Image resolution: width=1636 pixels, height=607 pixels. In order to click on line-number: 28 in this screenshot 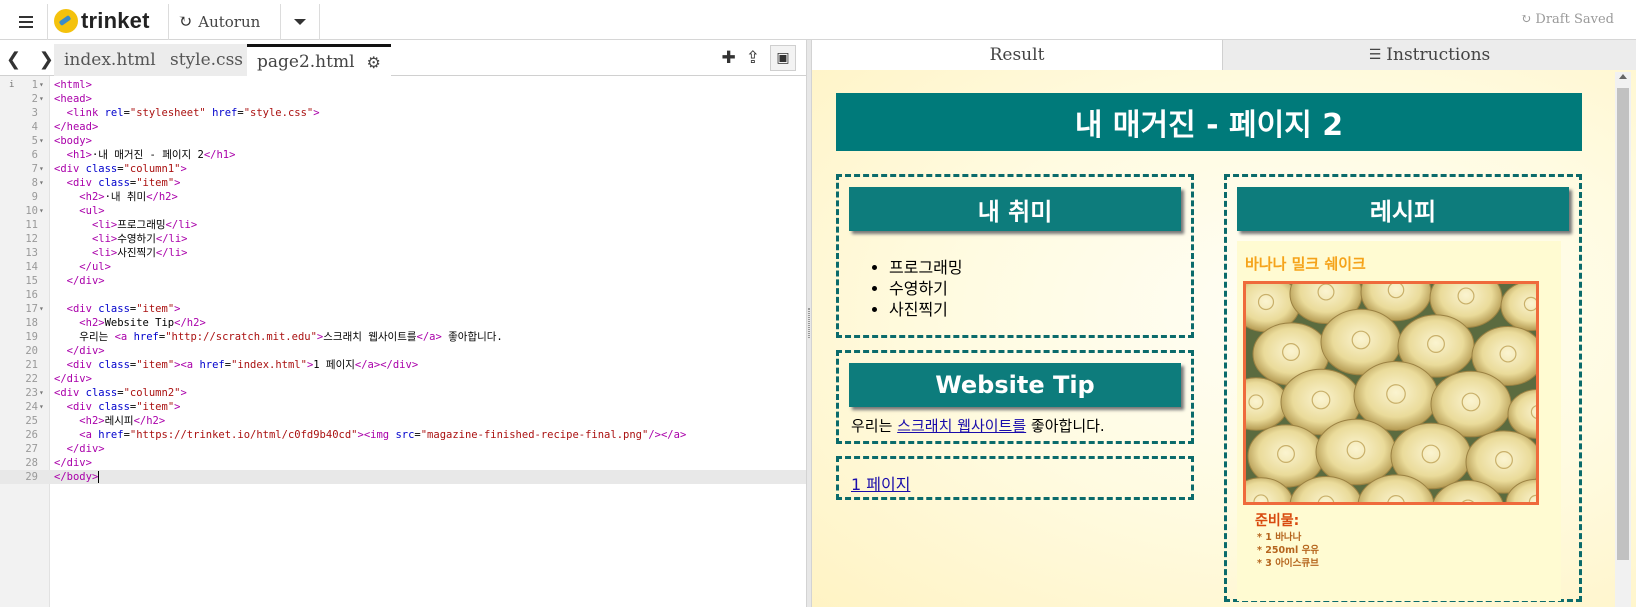, I will do `click(31, 463)`.